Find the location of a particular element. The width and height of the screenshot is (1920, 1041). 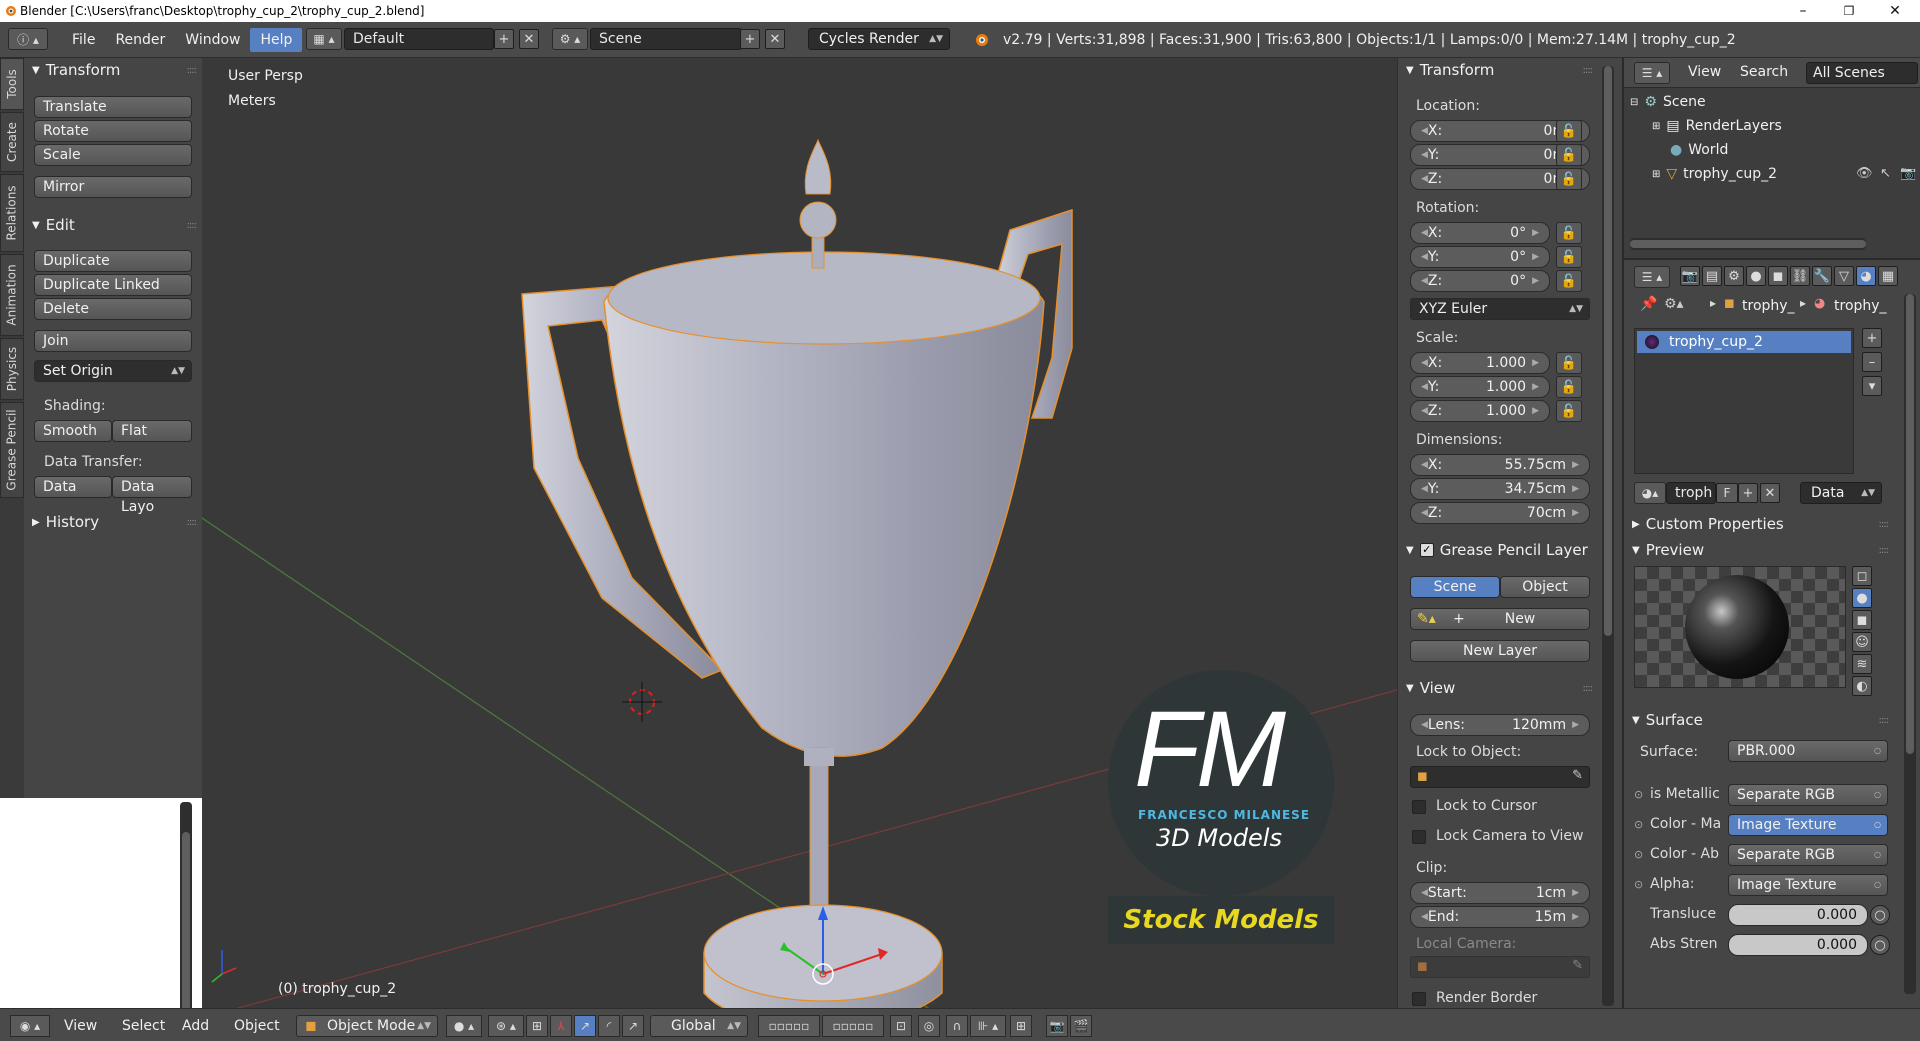

layers-grid-a: ▫▫▫▫▫ is located at coordinates (789, 1026).